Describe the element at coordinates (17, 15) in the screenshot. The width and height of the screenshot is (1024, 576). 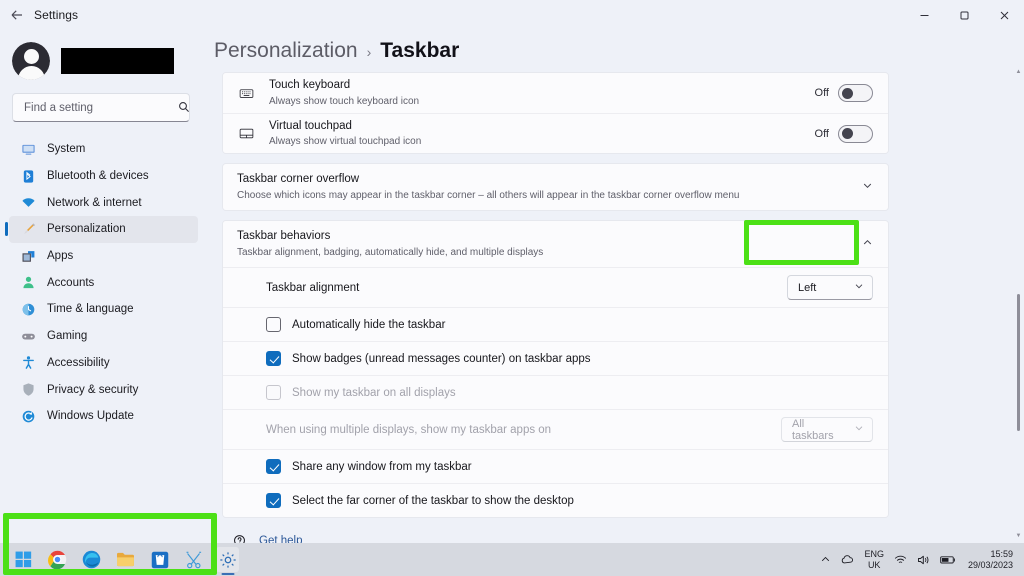
I see `back-button` at that location.